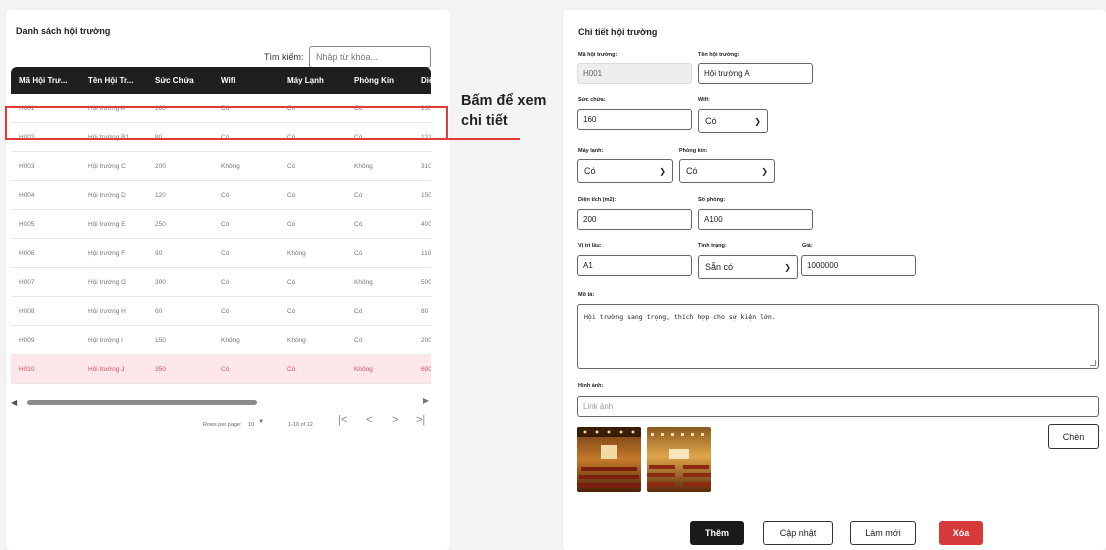 This screenshot has height=550, width=1106. I want to click on capacity-field: 160, so click(634, 119).